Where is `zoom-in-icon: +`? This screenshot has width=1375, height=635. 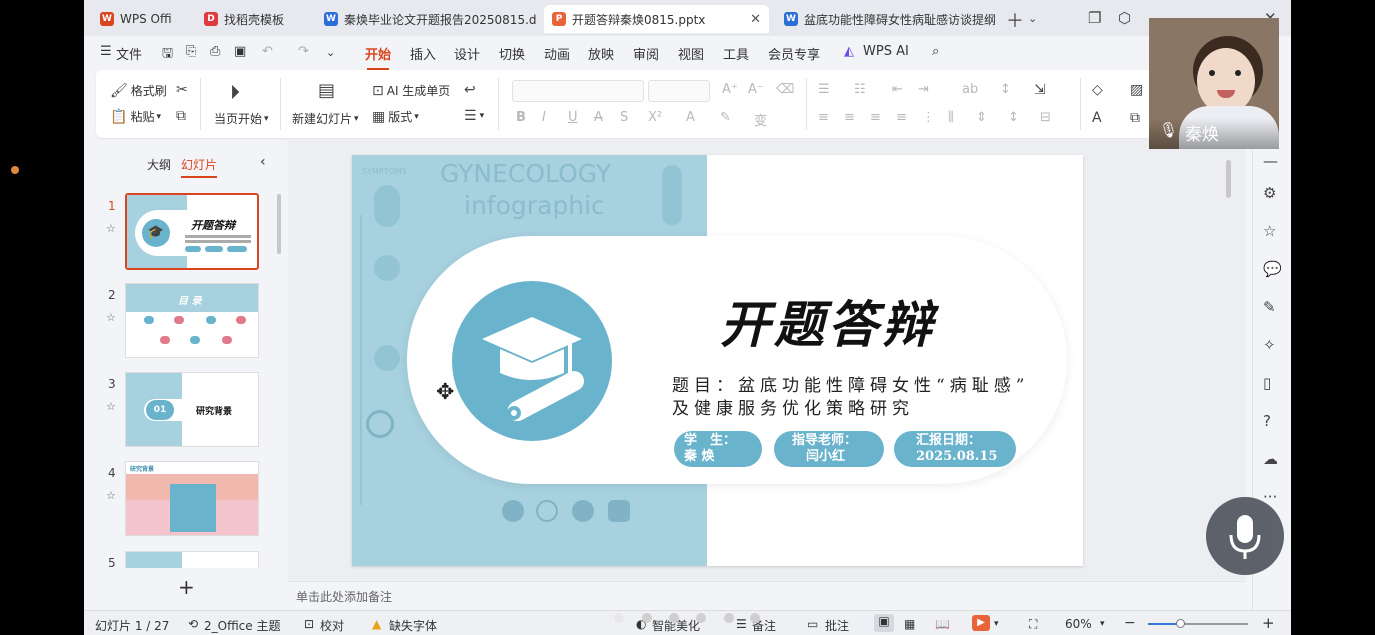 zoom-in-icon: + is located at coordinates (1268, 623).